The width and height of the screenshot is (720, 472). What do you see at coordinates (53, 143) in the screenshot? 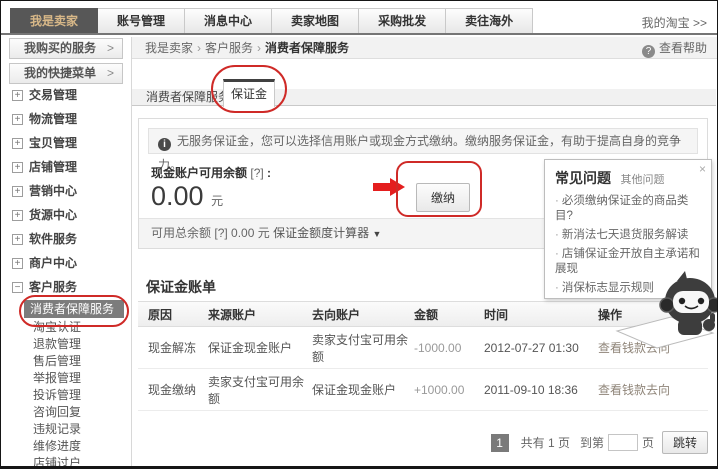
I see `sidebar-item-label: 宝贝管理` at bounding box center [53, 143].